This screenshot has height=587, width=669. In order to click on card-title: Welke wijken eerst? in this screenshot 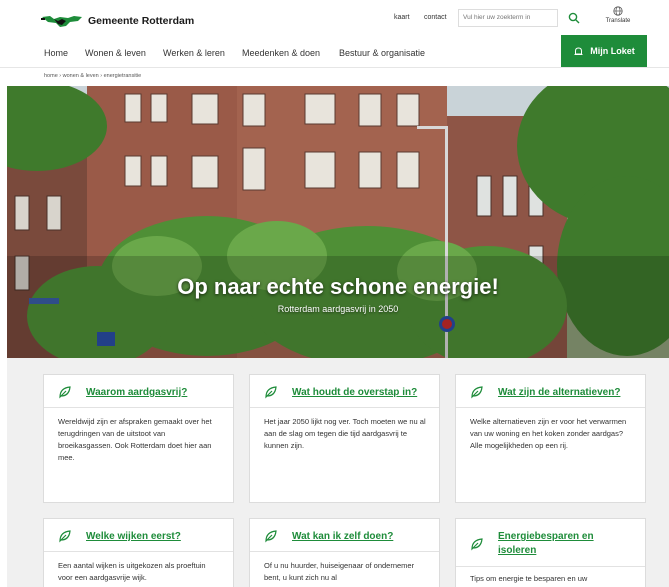, I will do `click(133, 536)`.